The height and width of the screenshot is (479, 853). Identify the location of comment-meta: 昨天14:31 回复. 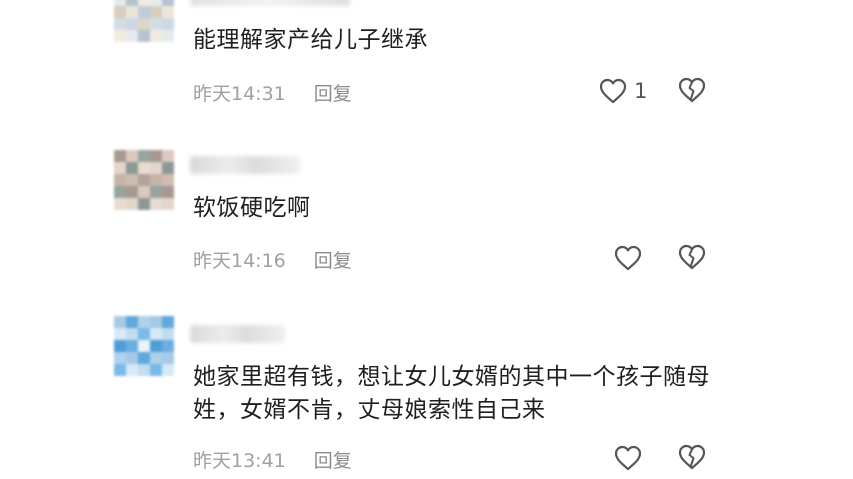
(272, 92).